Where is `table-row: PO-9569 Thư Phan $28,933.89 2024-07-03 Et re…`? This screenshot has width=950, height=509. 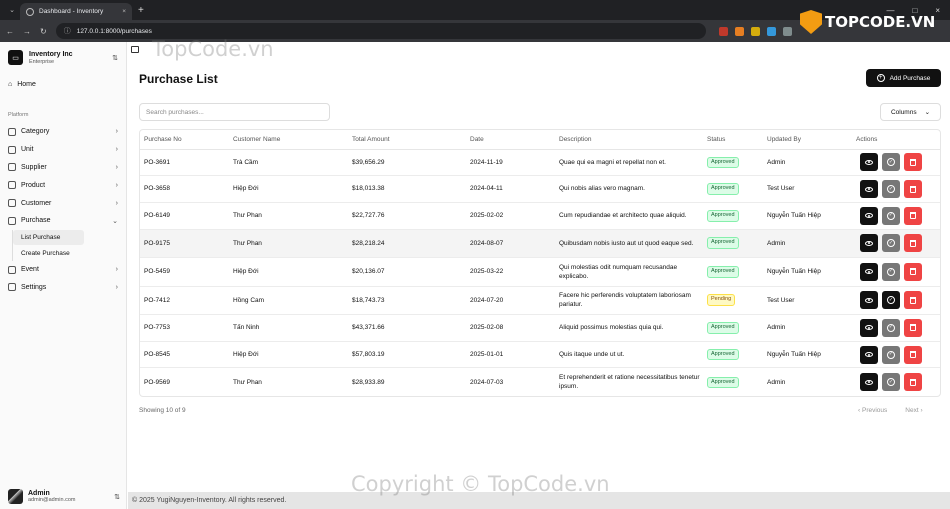 table-row: PO-9569 Thư Phan $28,933.89 2024-07-03 Et re… is located at coordinates (540, 382).